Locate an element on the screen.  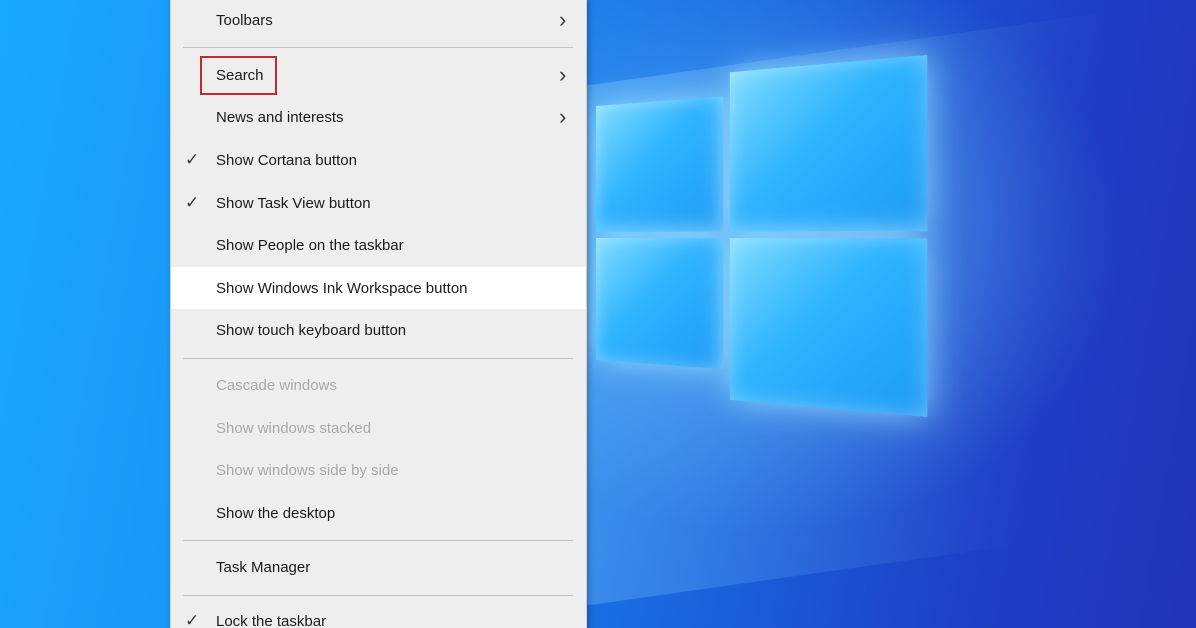
menu-item-toolbars: Toolbars › is located at coordinates (378, 20).